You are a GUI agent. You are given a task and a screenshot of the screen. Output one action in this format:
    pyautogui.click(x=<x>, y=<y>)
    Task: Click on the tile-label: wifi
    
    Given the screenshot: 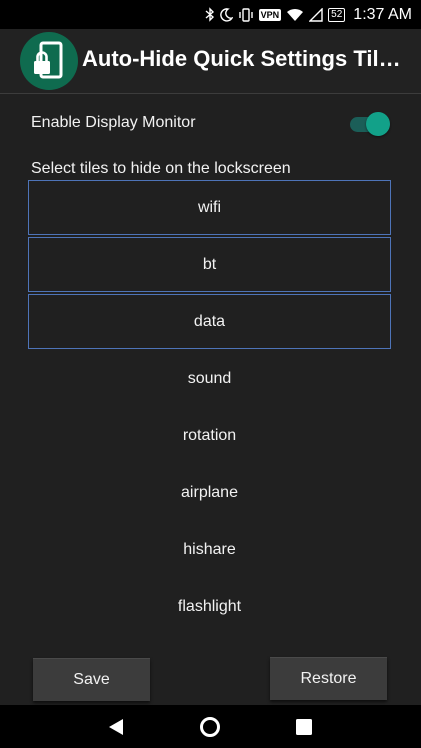 What is the action you would take?
    pyautogui.click(x=209, y=207)
    